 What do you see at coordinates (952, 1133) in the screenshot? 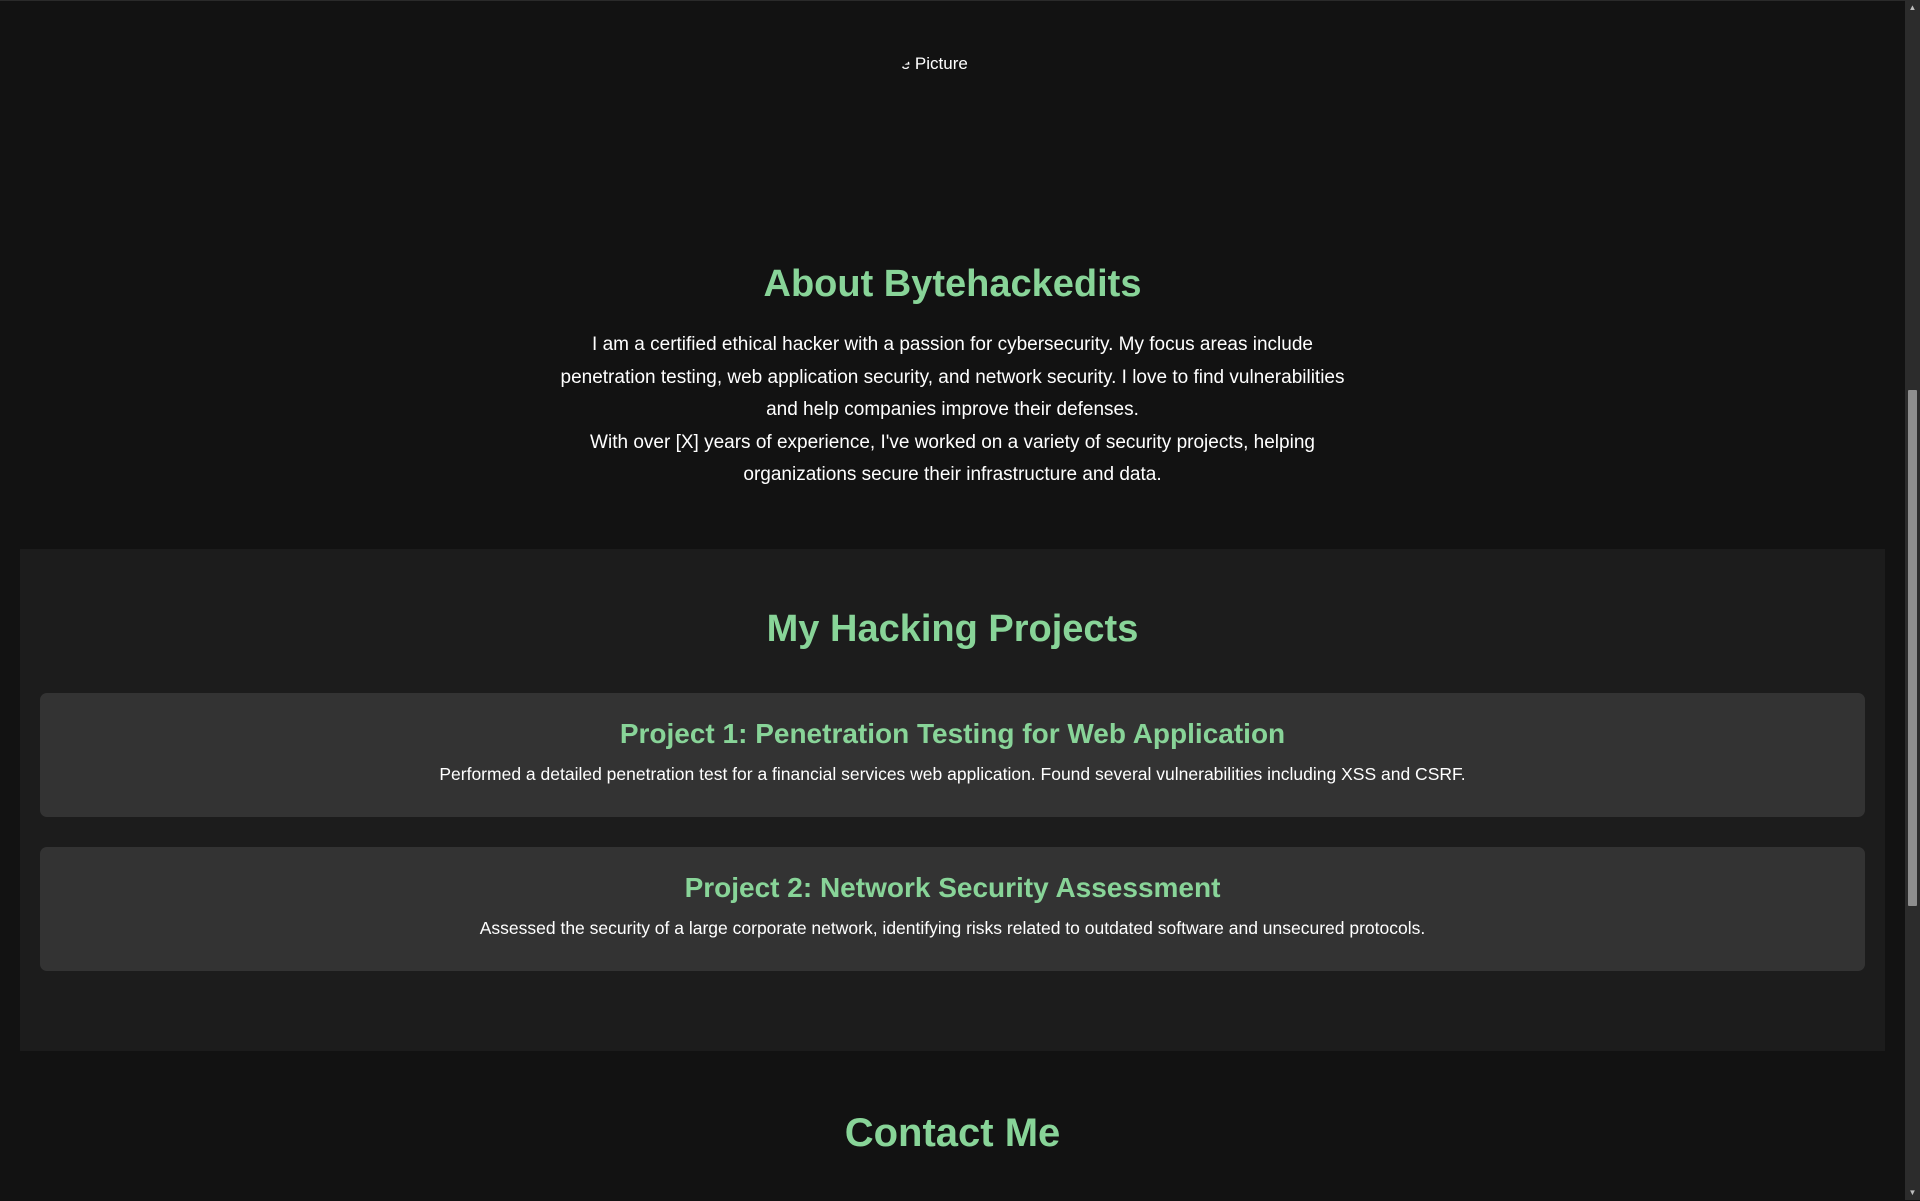
I see `contact-title: Contact Me` at bounding box center [952, 1133].